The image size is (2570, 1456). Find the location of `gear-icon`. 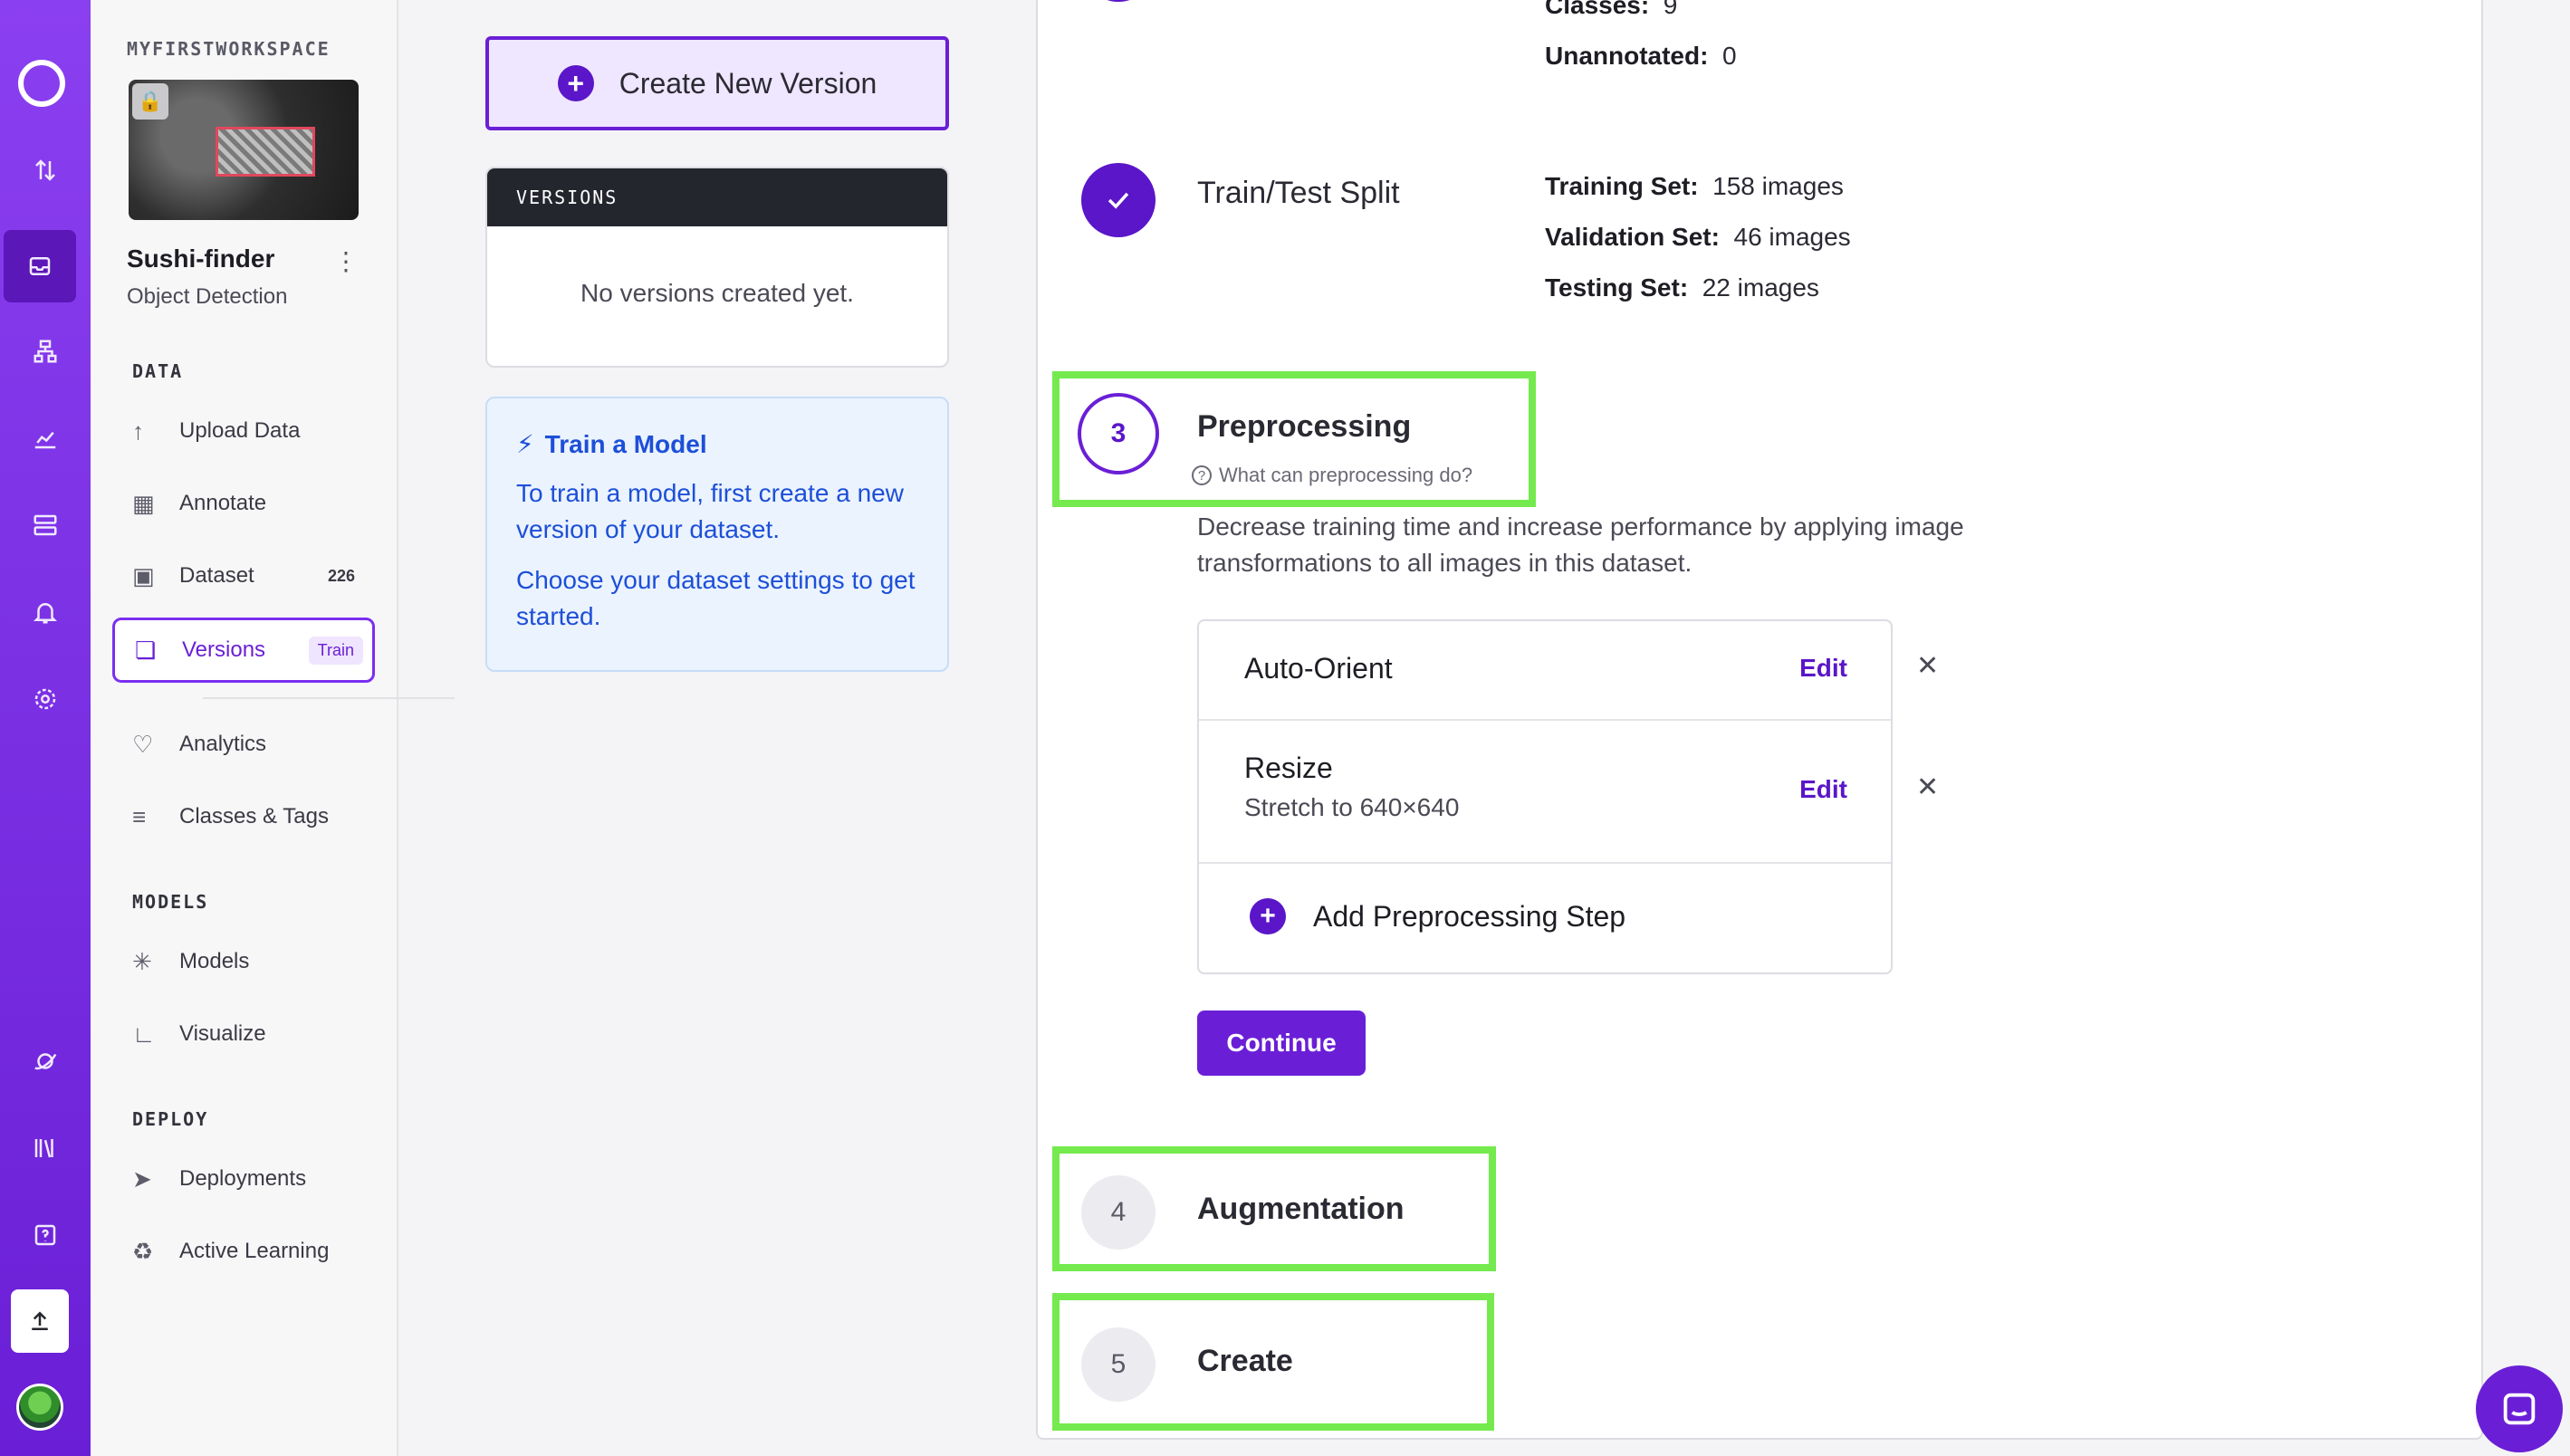

gear-icon is located at coordinates (45, 699).